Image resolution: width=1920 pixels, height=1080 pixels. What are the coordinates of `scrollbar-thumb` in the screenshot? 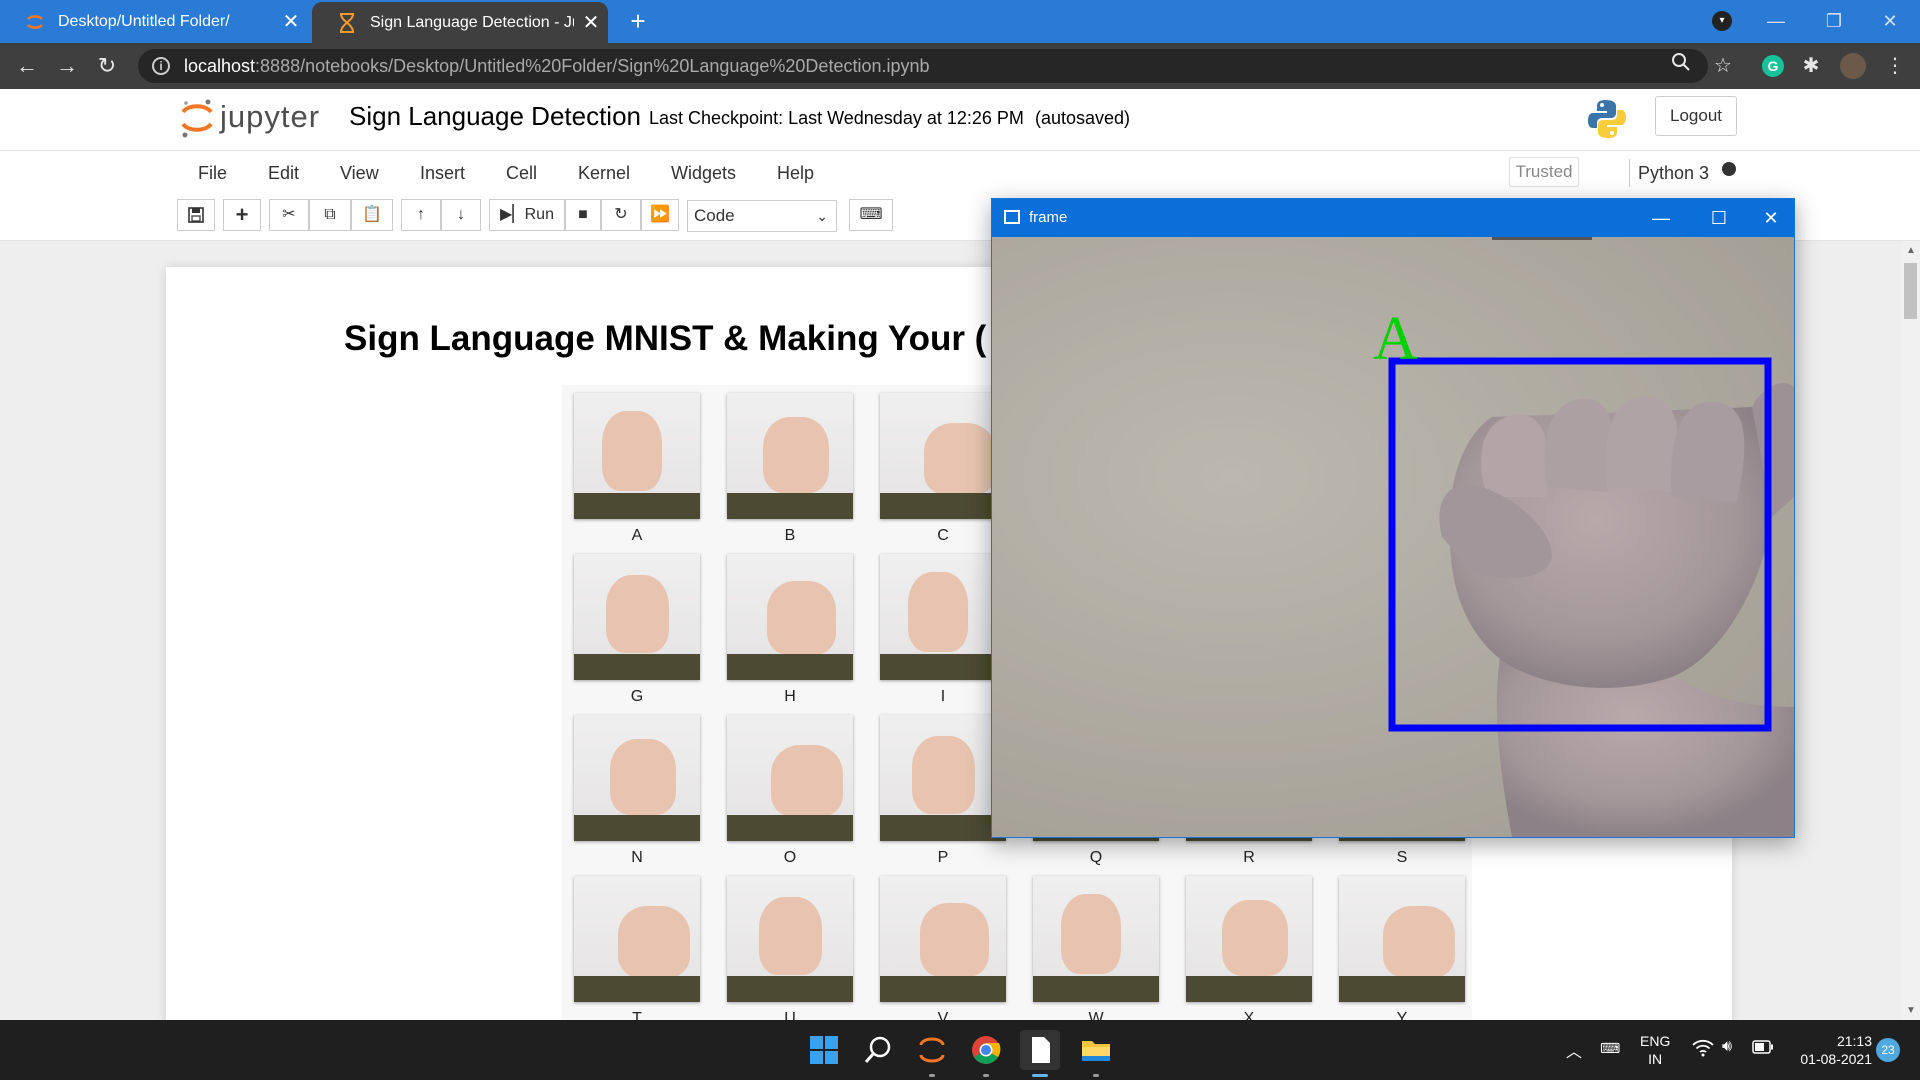 It's located at (1910, 291).